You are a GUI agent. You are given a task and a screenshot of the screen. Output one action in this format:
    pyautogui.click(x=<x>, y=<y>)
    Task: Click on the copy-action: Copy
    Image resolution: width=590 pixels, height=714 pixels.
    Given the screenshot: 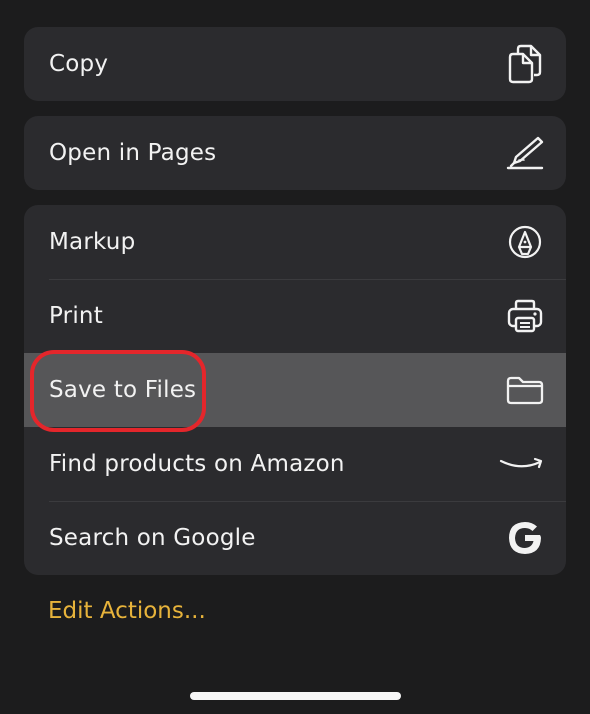 What is the action you would take?
    pyautogui.click(x=295, y=64)
    